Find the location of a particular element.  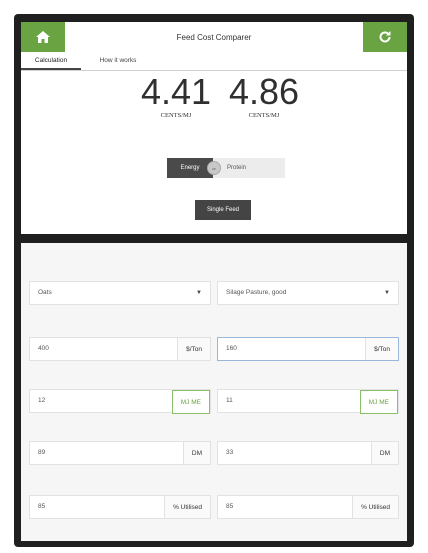

app-header: Feed Cost Comparer is located at coordinates (214, 37).